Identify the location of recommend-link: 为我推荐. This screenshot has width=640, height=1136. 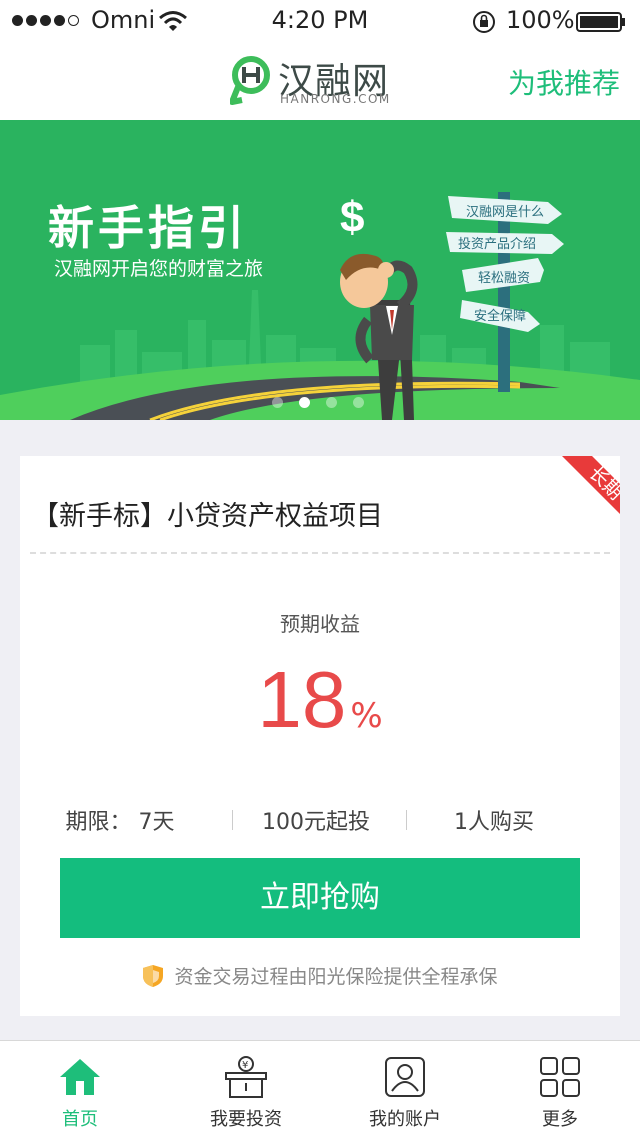
(564, 82).